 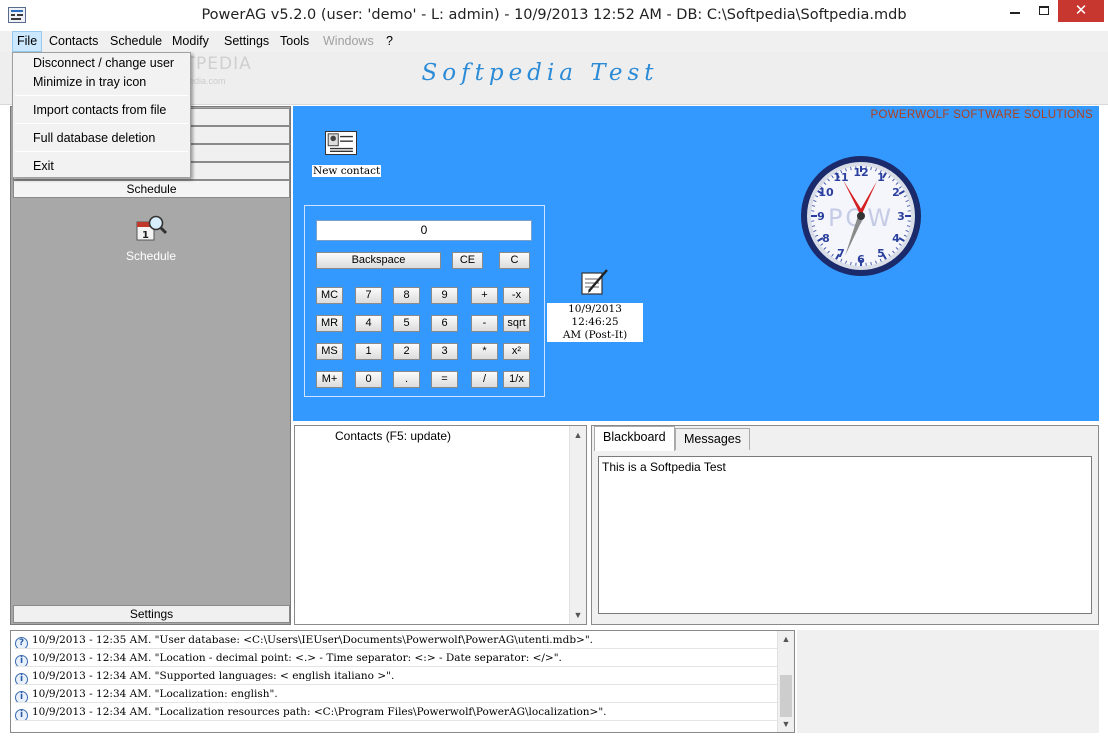 I want to click on calc-sqrt-button: sqrt, so click(x=516, y=323).